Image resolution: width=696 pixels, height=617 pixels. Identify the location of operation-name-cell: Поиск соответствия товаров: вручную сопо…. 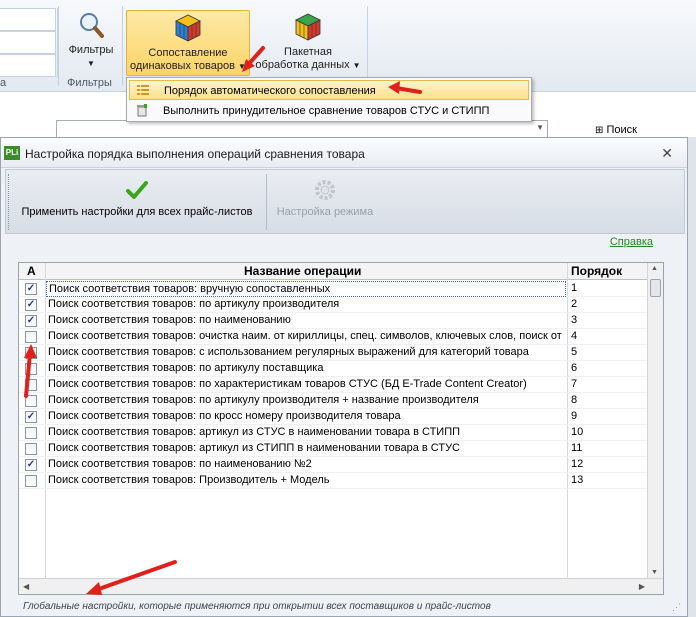
(306, 289).